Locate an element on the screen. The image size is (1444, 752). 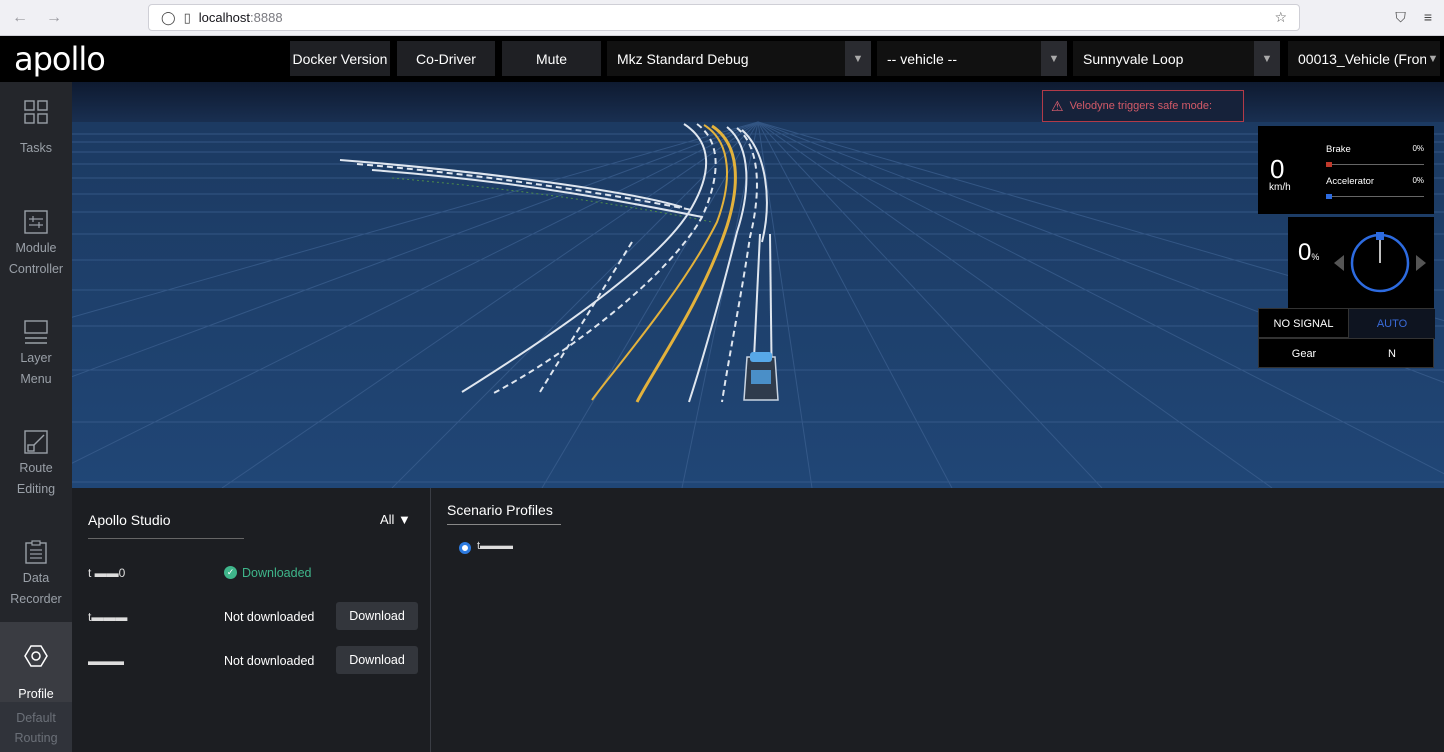
speed-unit: km/h is located at coordinates (1280, 187).